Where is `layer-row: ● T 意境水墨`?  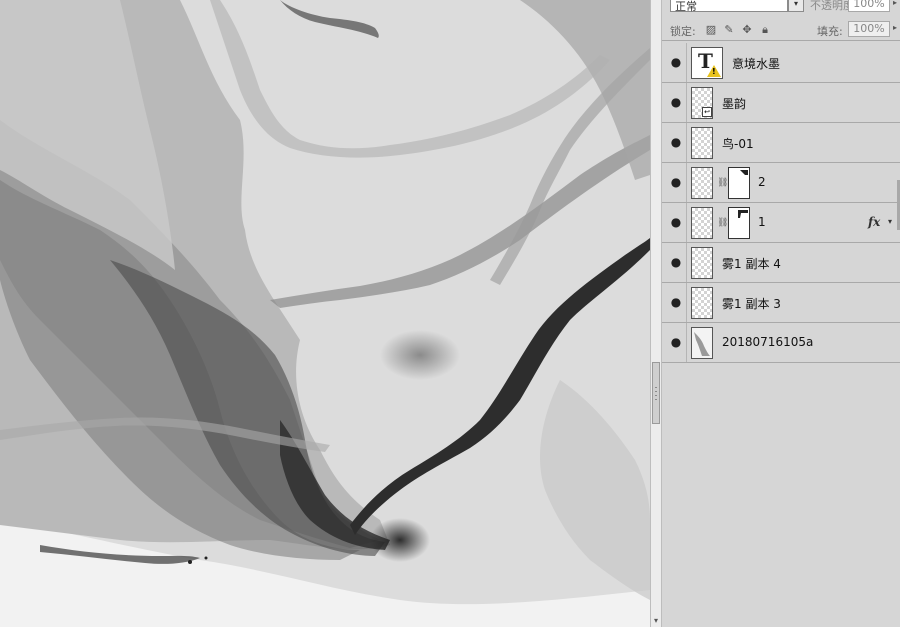 layer-row: ● T 意境水墨 is located at coordinates (781, 63).